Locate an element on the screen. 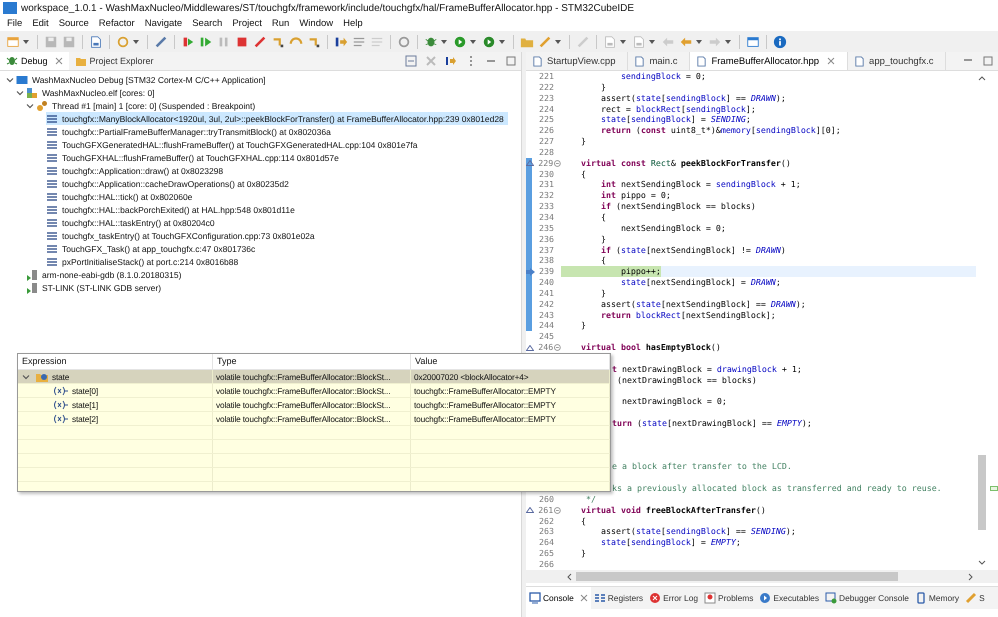 The height and width of the screenshot is (617, 998). view-tab: Registers is located at coordinates (618, 598).